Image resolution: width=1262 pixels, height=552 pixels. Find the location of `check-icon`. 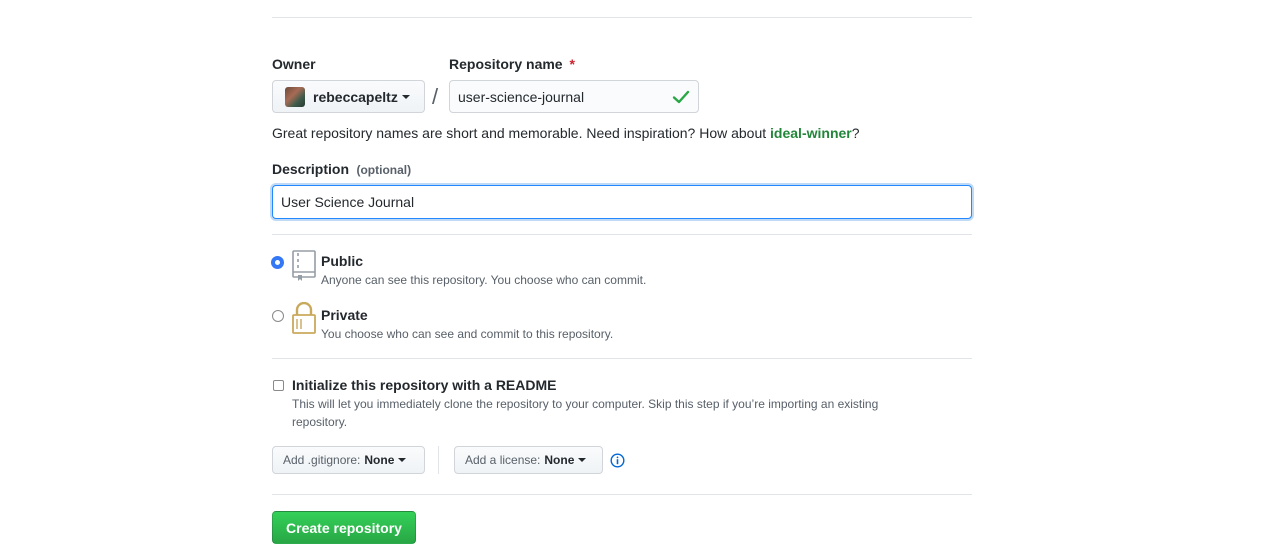

check-icon is located at coordinates (681, 98).